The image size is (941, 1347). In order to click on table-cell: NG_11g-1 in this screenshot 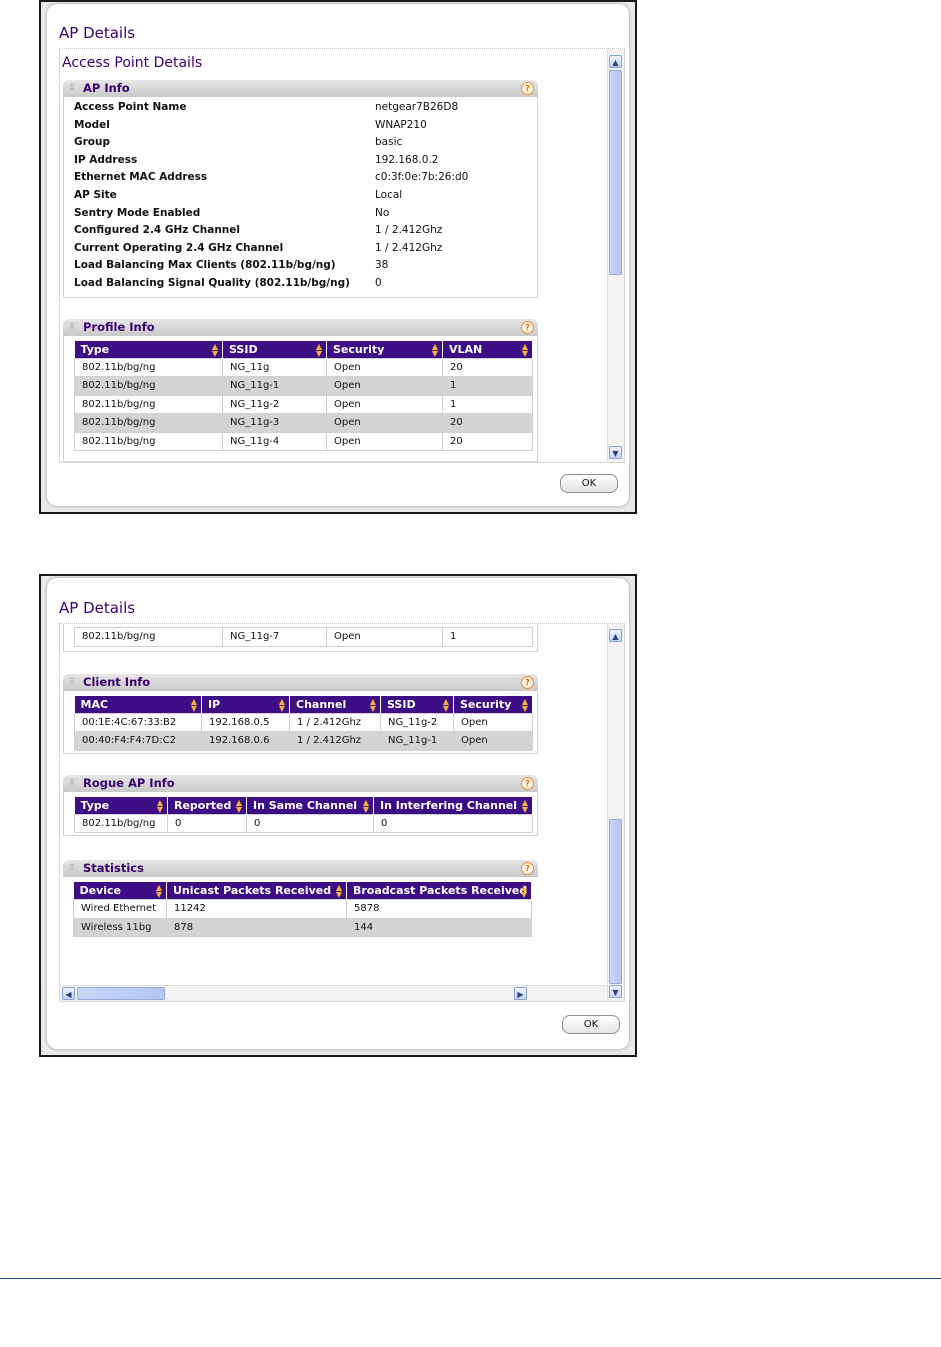, I will do `click(417, 741)`.